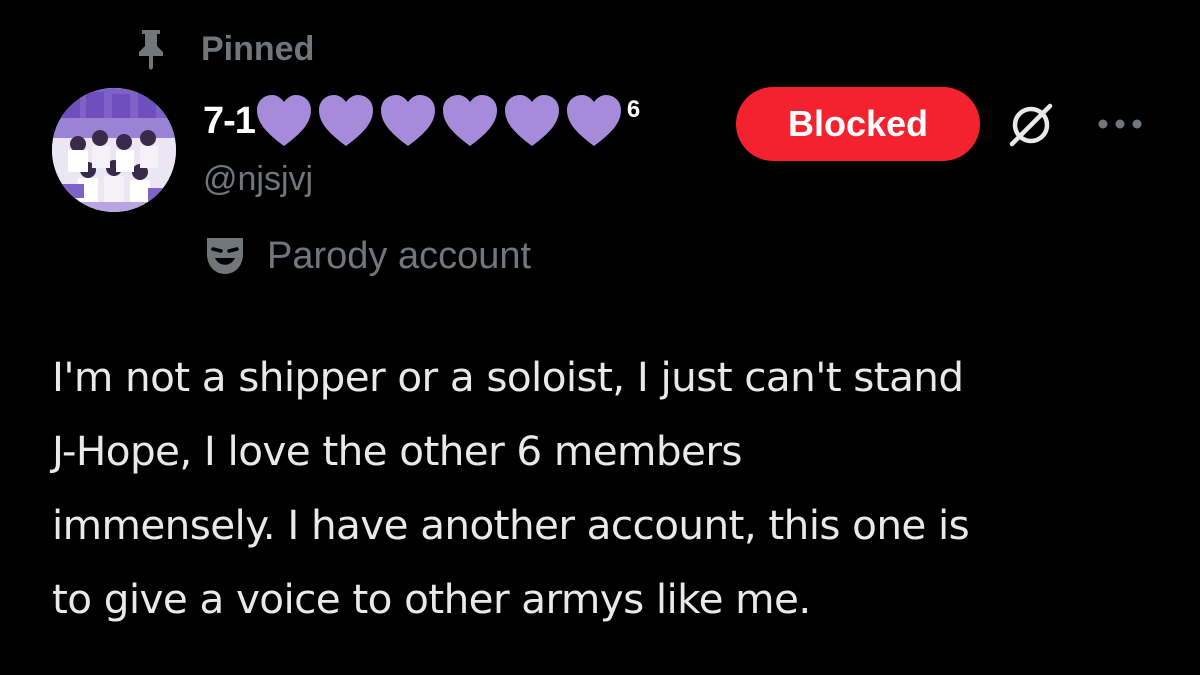 The height and width of the screenshot is (675, 1200). I want to click on display-name: 7-1, so click(229, 121).